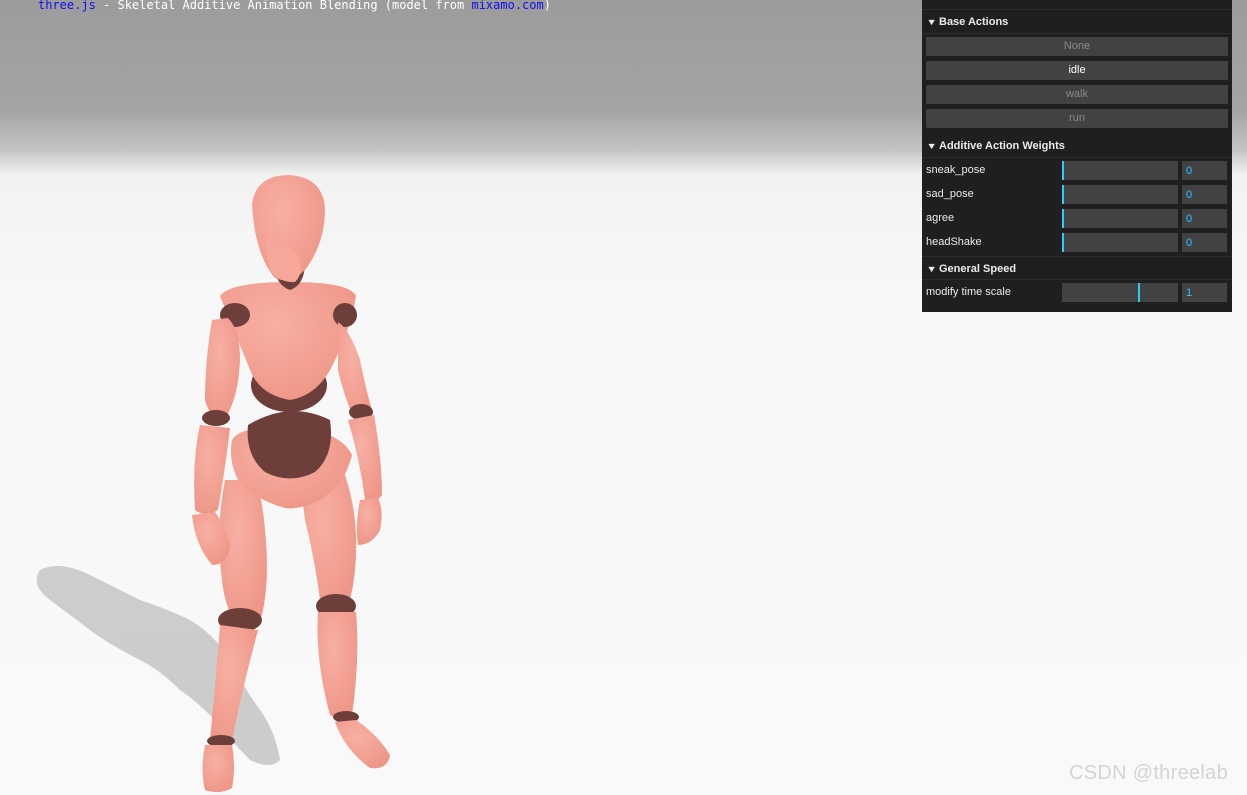 The height and width of the screenshot is (795, 1247). What do you see at coordinates (1077, 22) in the screenshot?
I see `base-actions-folder-title: ▼ Base Actions` at bounding box center [1077, 22].